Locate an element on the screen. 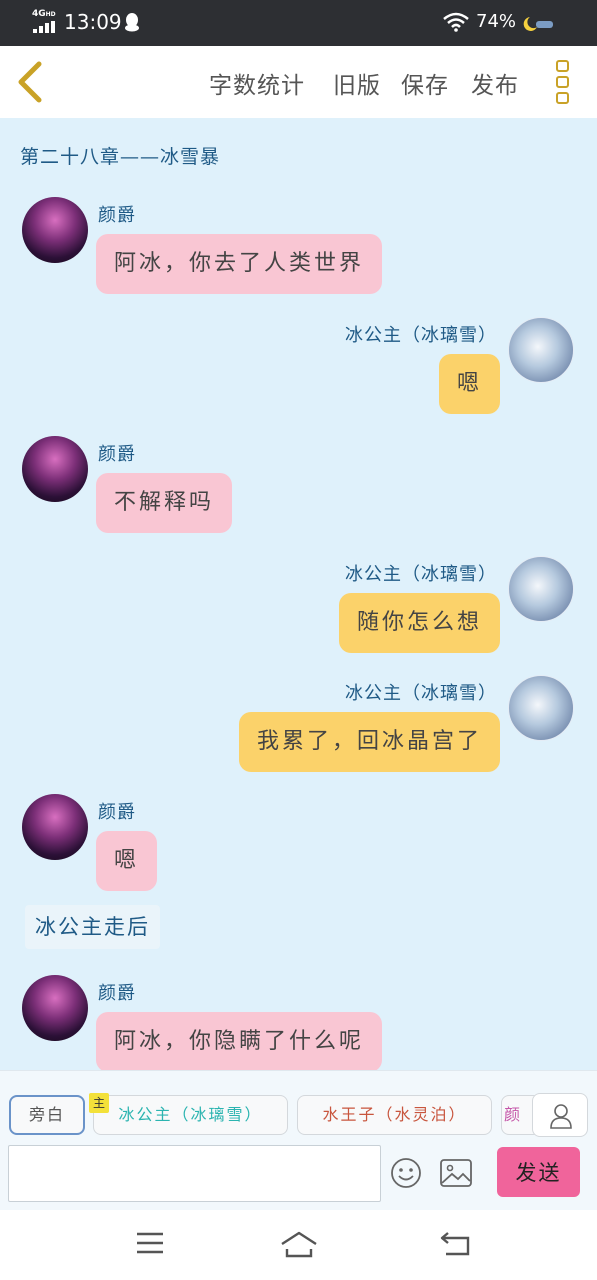 This screenshot has height=1280, width=597. network-type: 4GHD is located at coordinates (44, 14).